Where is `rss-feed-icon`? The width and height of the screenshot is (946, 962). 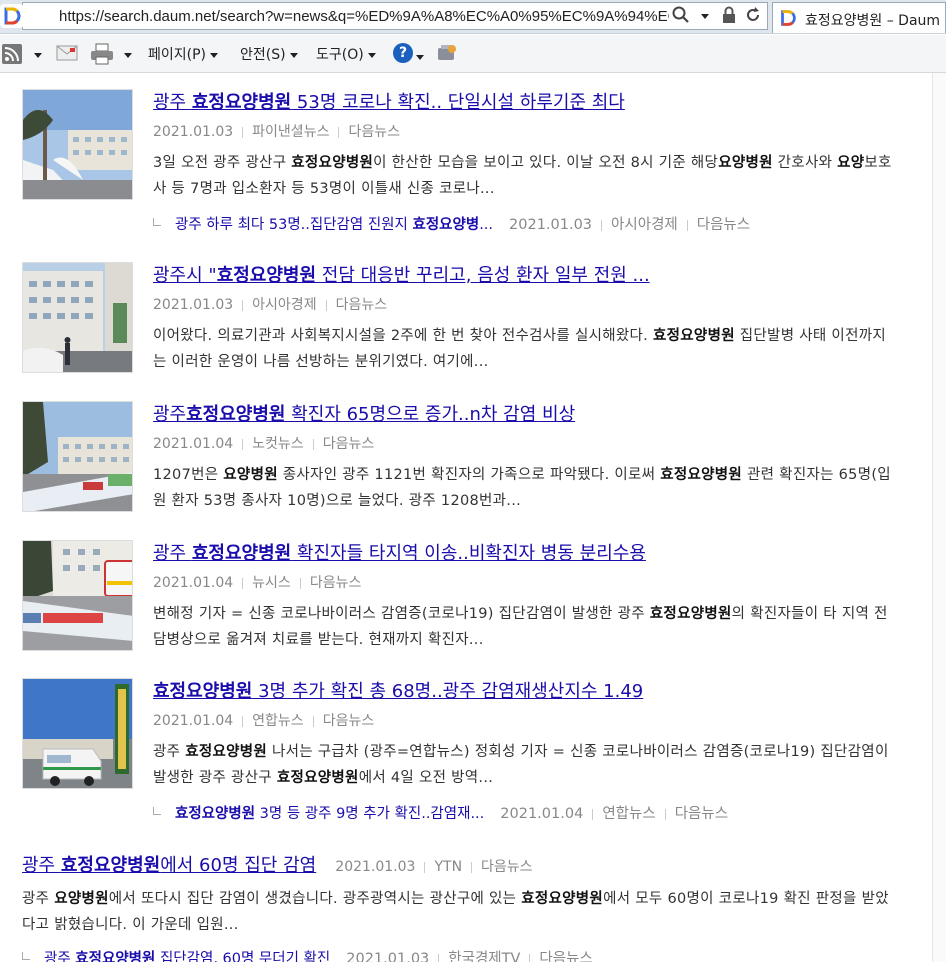
rss-feed-icon is located at coordinates (12, 56).